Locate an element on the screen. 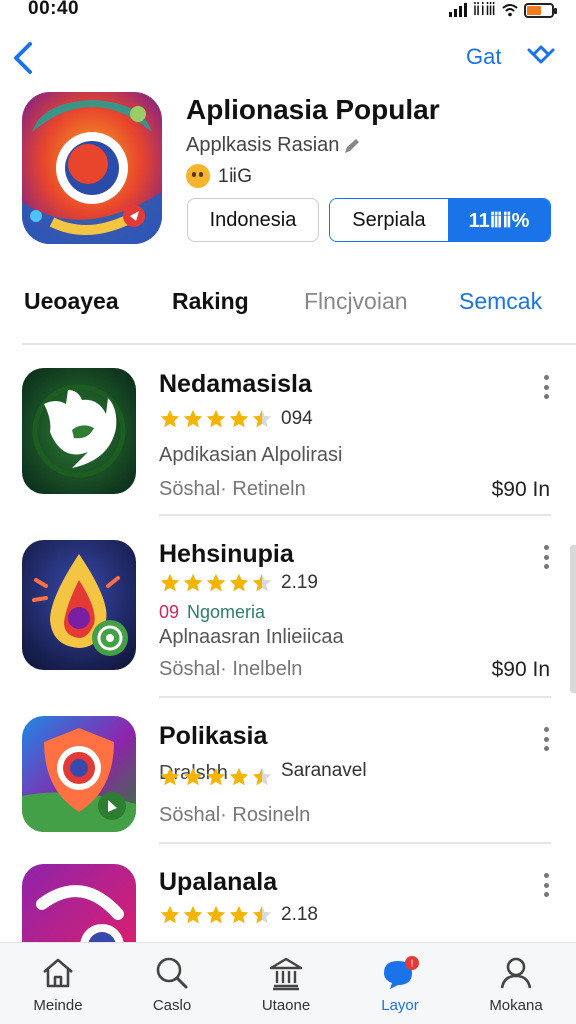  rating: 094 is located at coordinates (236, 419).